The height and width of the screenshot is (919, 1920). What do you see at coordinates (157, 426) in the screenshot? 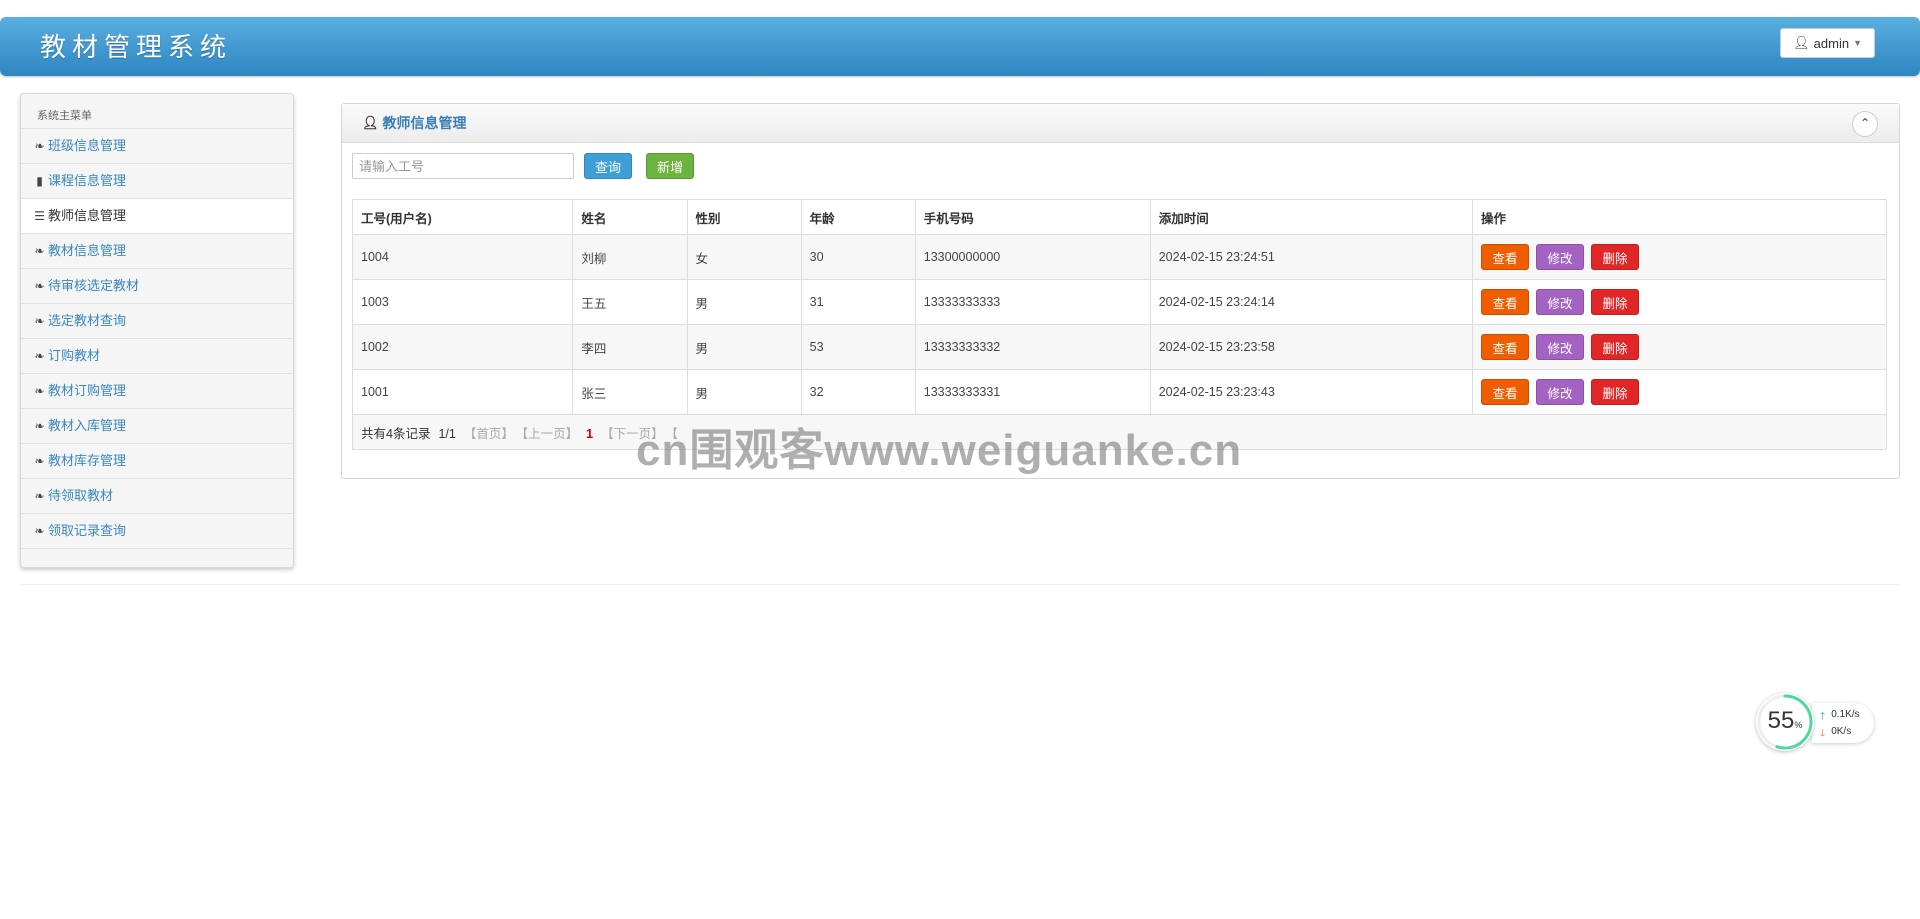
I see `sidebar-item: ❧ 教材入库管理` at bounding box center [157, 426].